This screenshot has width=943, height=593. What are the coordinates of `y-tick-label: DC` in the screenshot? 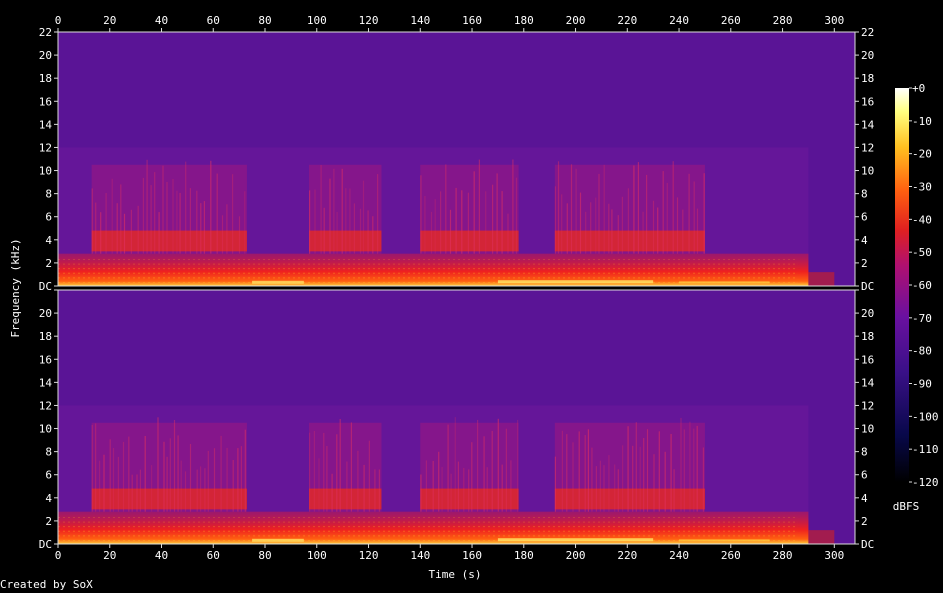 It's located at (867, 286).